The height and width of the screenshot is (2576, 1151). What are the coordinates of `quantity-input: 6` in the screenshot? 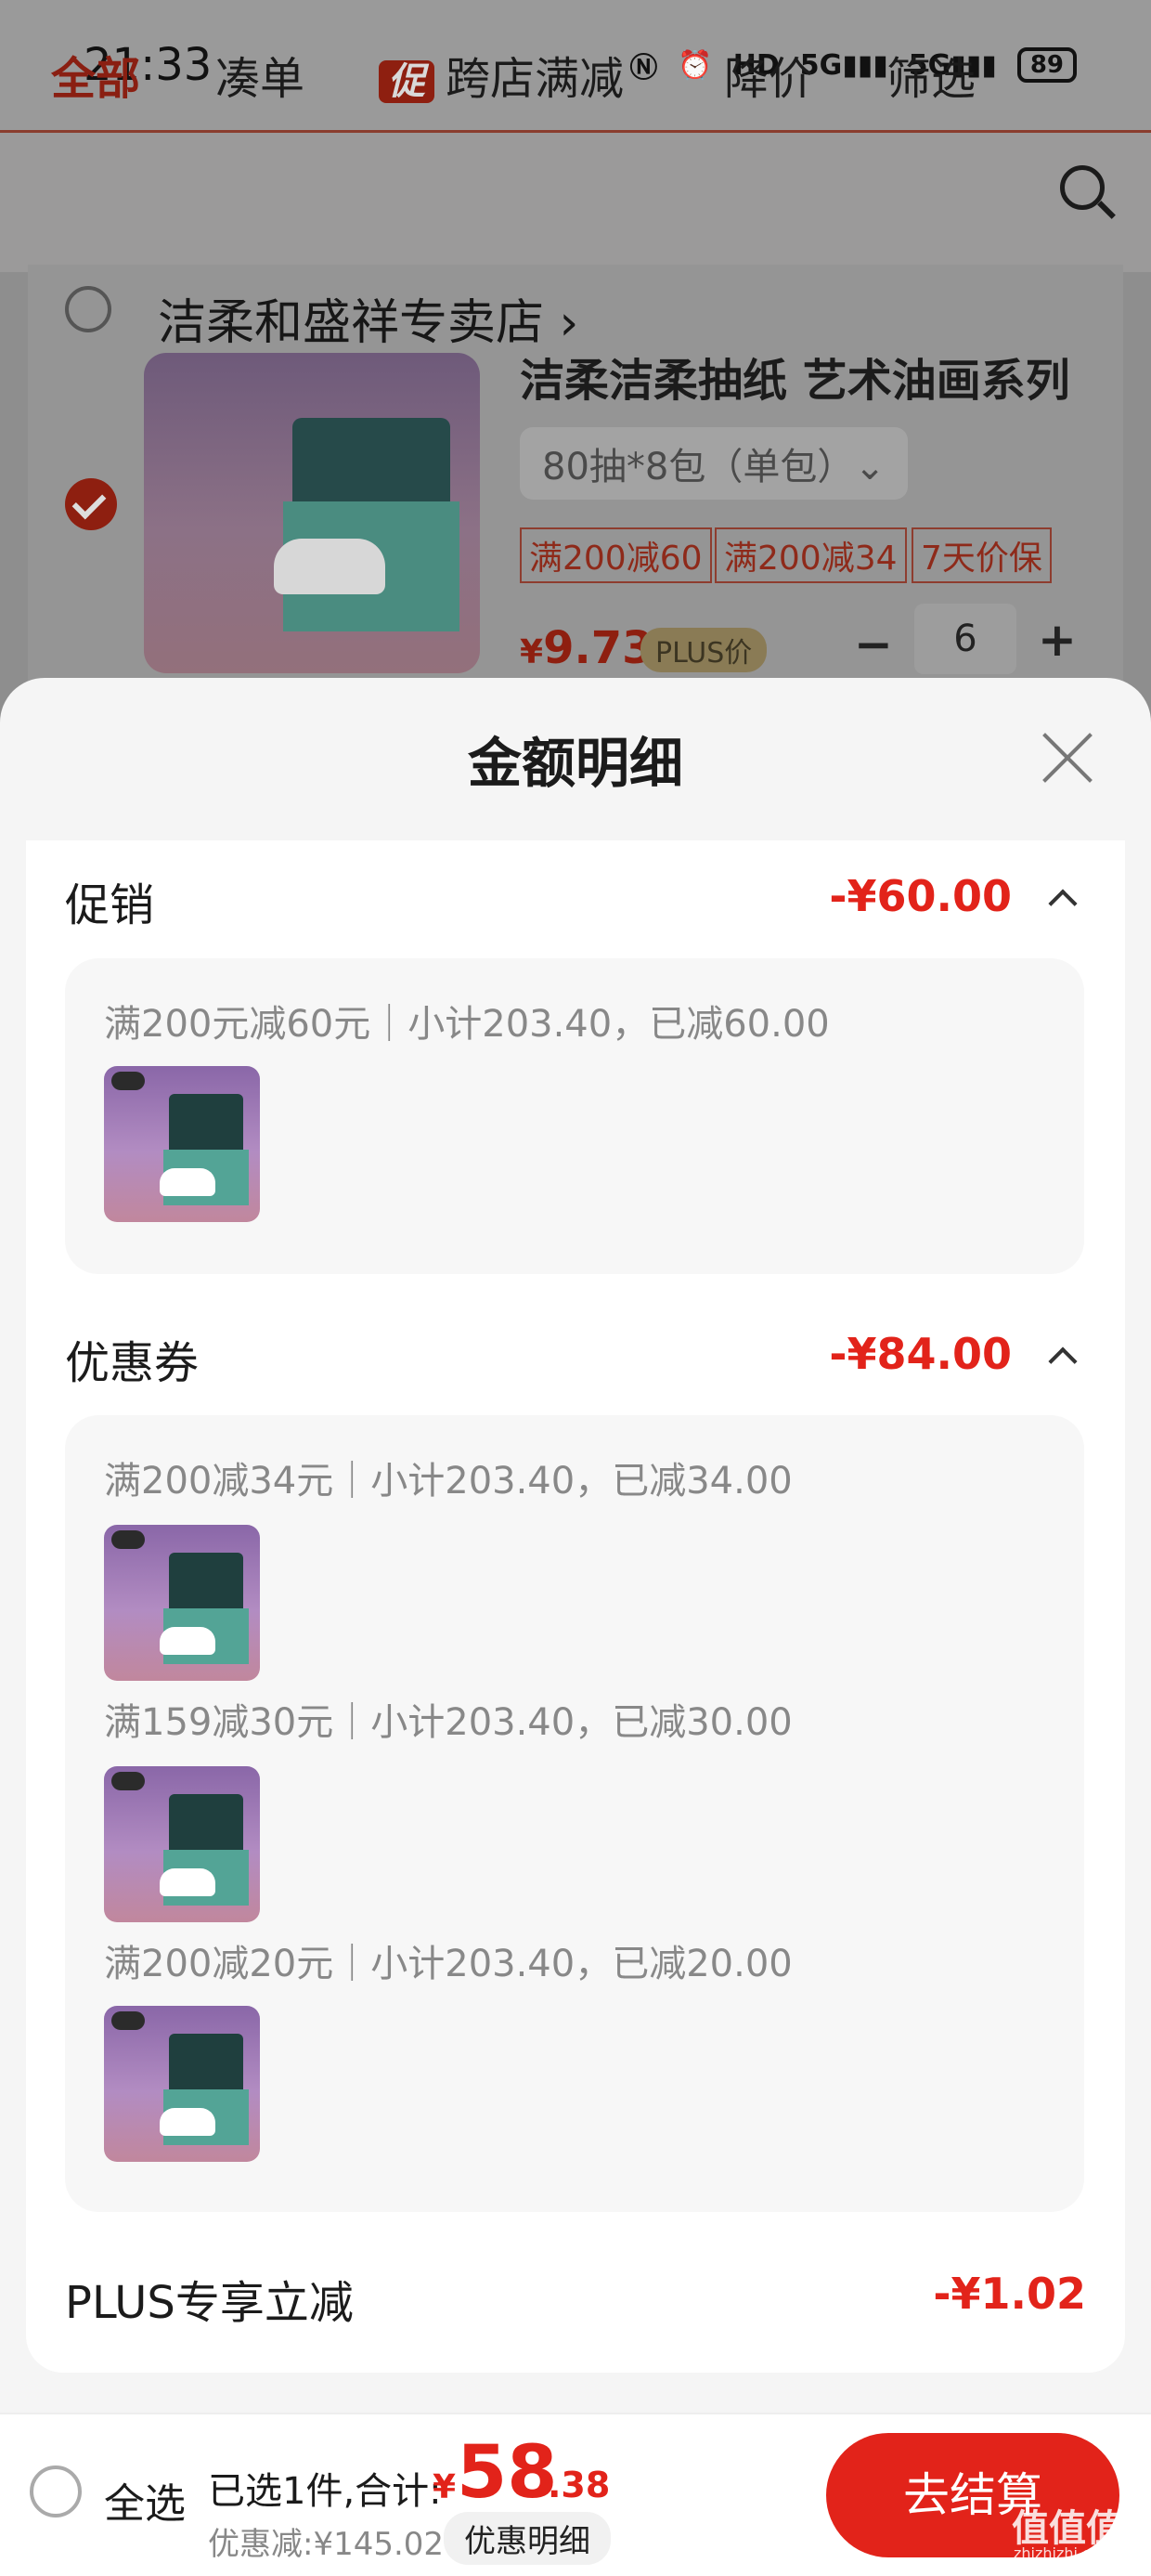 It's located at (965, 639).